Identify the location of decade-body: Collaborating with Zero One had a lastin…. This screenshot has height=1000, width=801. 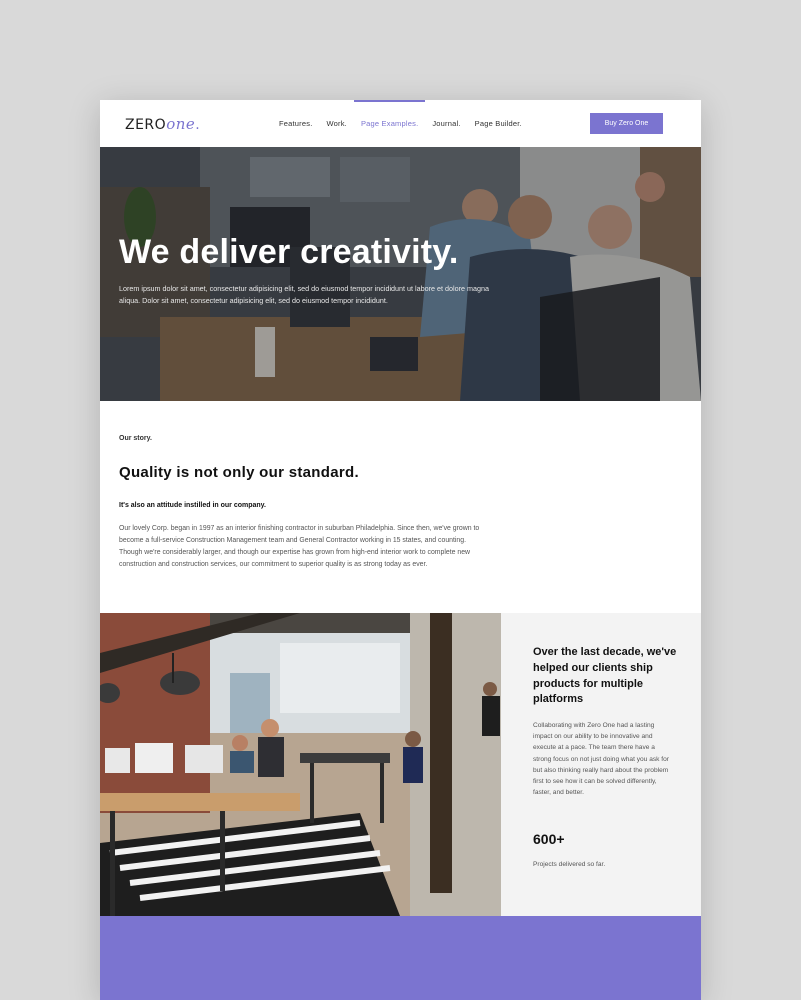
(601, 759).